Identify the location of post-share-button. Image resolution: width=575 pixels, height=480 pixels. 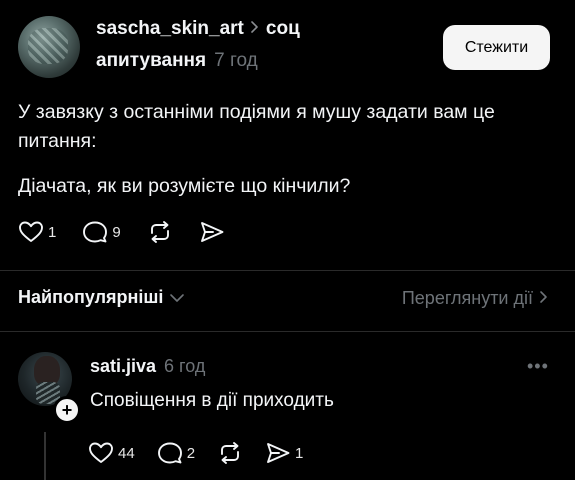
(212, 232).